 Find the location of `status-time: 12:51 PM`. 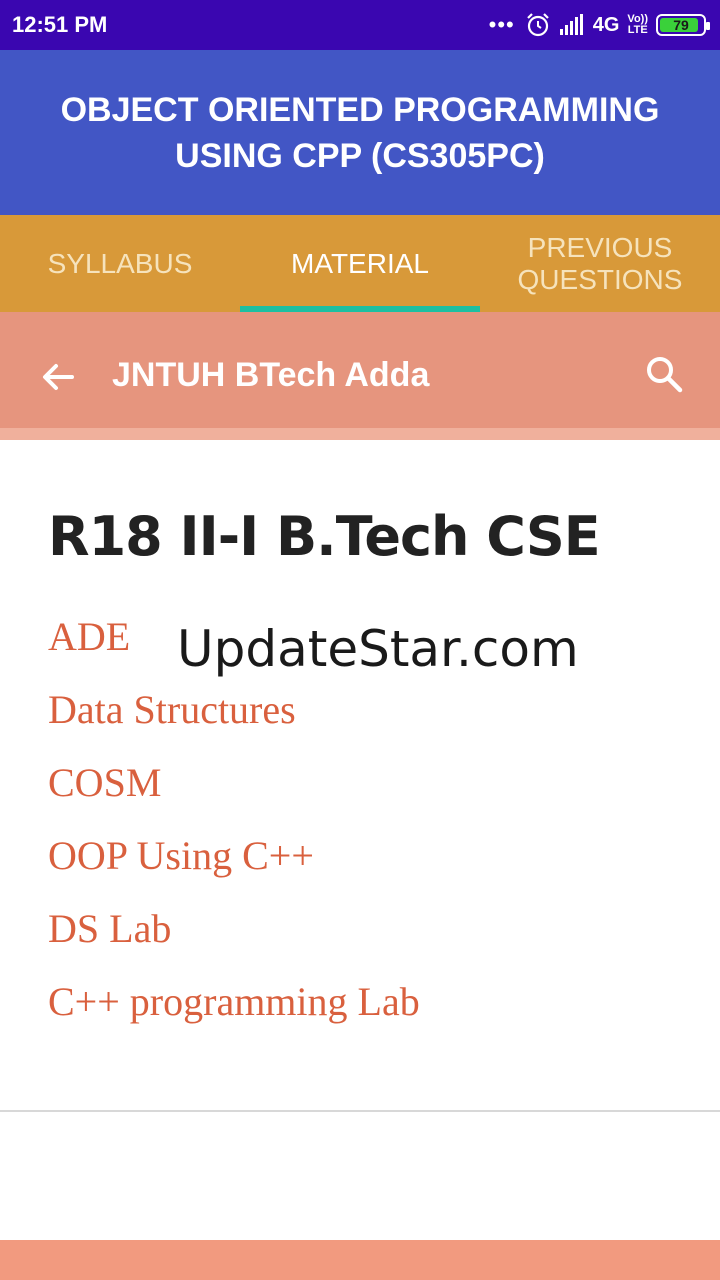

status-time: 12:51 PM is located at coordinates (60, 24).